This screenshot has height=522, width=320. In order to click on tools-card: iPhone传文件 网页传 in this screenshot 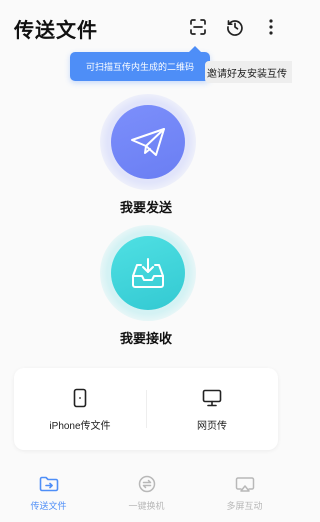, I will do `click(146, 409)`.